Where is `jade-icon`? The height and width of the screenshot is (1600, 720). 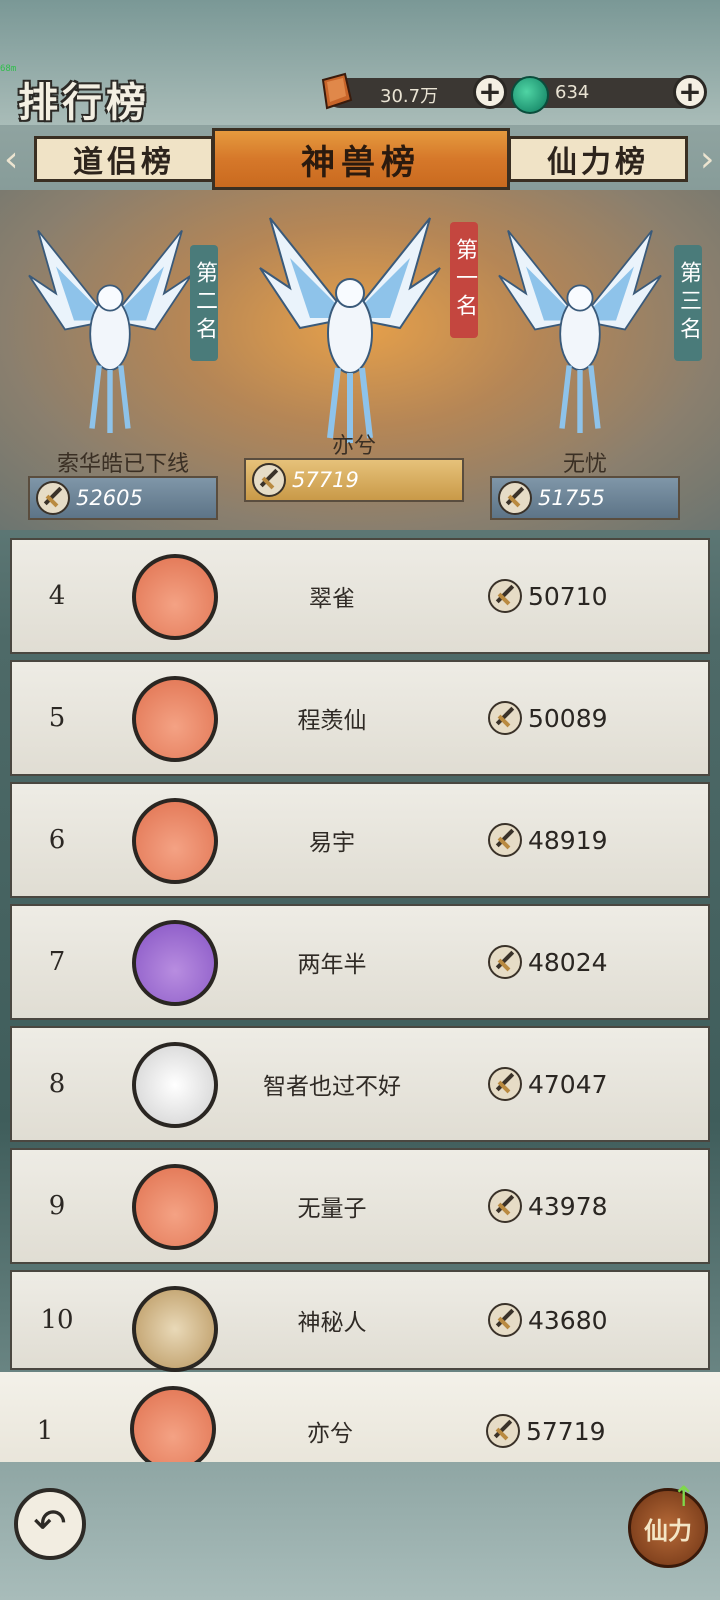 jade-icon is located at coordinates (530, 95).